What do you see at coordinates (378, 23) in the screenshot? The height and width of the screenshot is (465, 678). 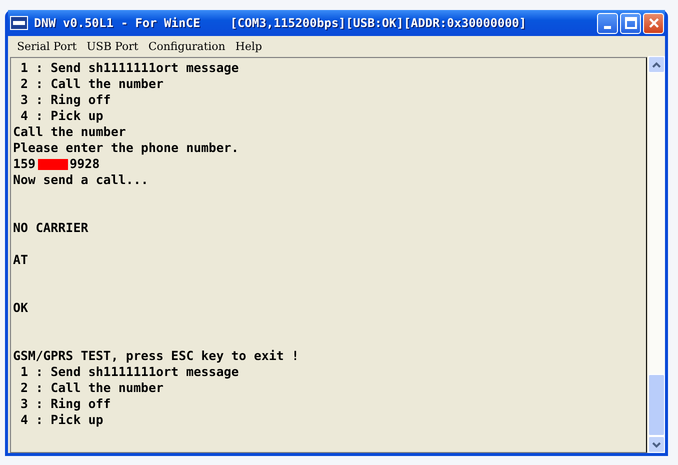 I see `connection-status: [COM3,115200bps][USB:OK][ADDR:0x30000000]` at bounding box center [378, 23].